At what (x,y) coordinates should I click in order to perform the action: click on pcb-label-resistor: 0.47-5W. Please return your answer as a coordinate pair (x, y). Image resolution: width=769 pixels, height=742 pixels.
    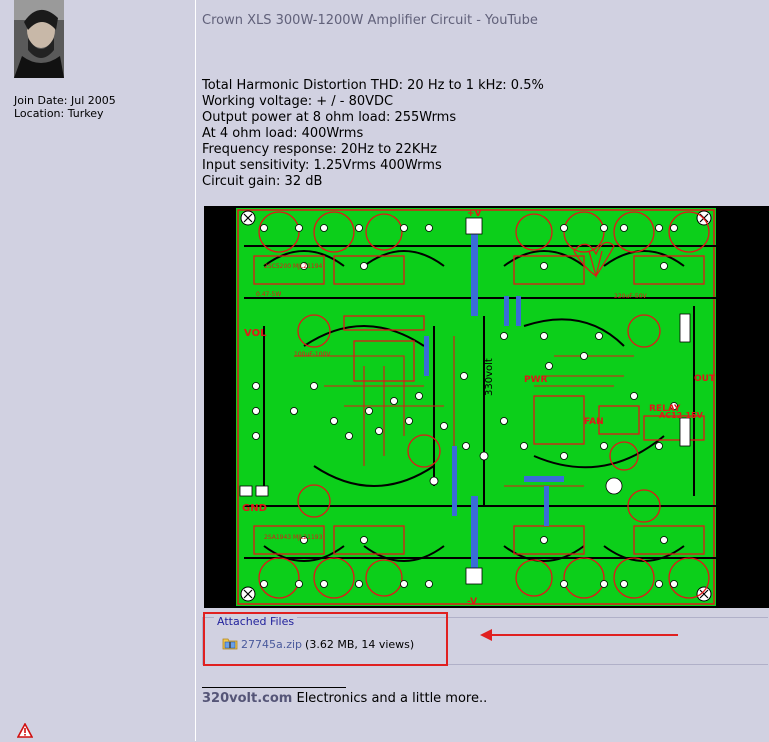
    Looking at the image, I should click on (268, 294).